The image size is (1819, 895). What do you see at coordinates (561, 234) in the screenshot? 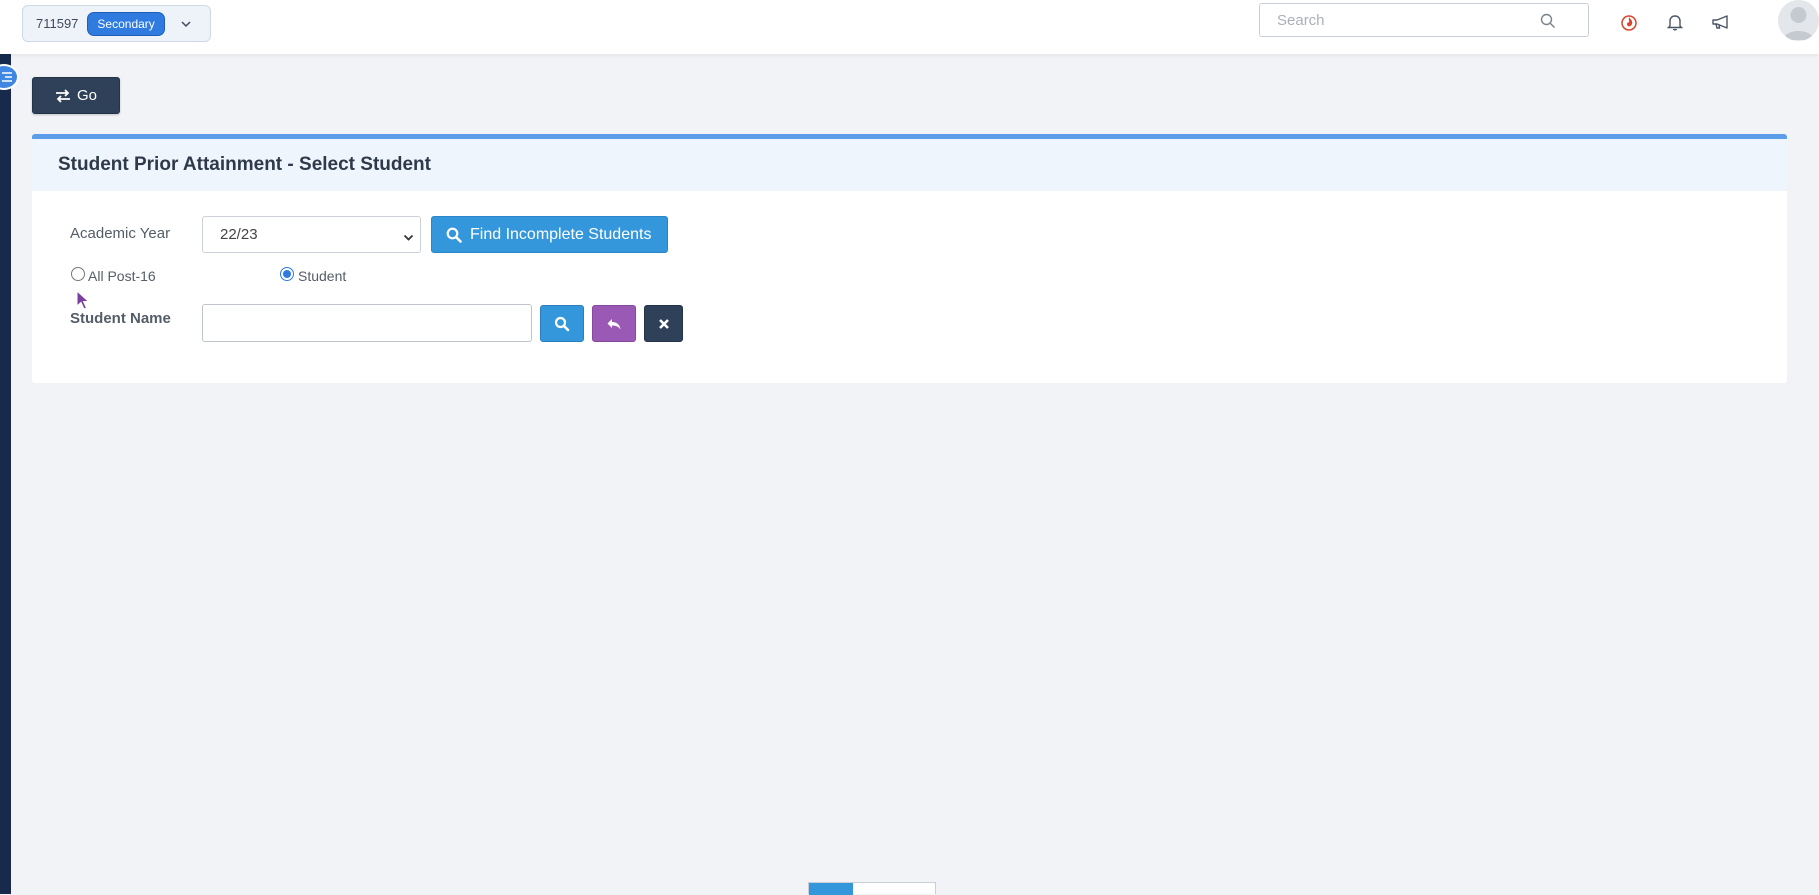
I see `find-button-label: Find Incomplete Students` at bounding box center [561, 234].